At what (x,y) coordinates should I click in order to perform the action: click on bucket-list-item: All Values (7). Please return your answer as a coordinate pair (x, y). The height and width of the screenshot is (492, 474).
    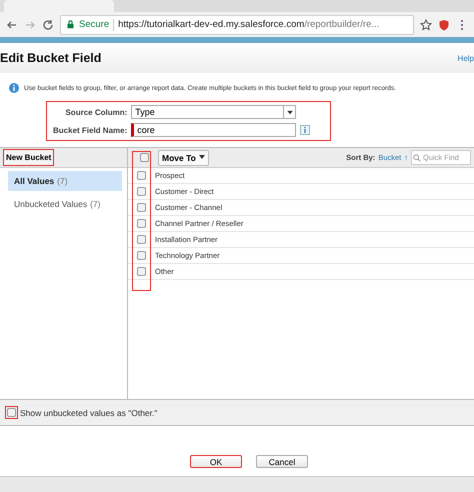
    Looking at the image, I should click on (65, 181).